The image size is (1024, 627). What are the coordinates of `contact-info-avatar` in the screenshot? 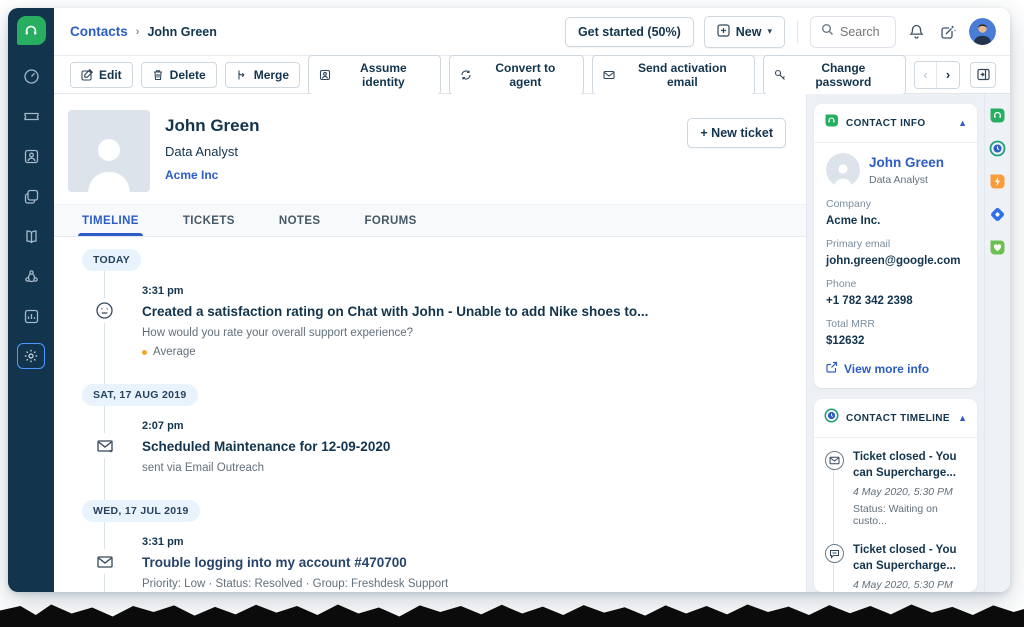 It's located at (843, 170).